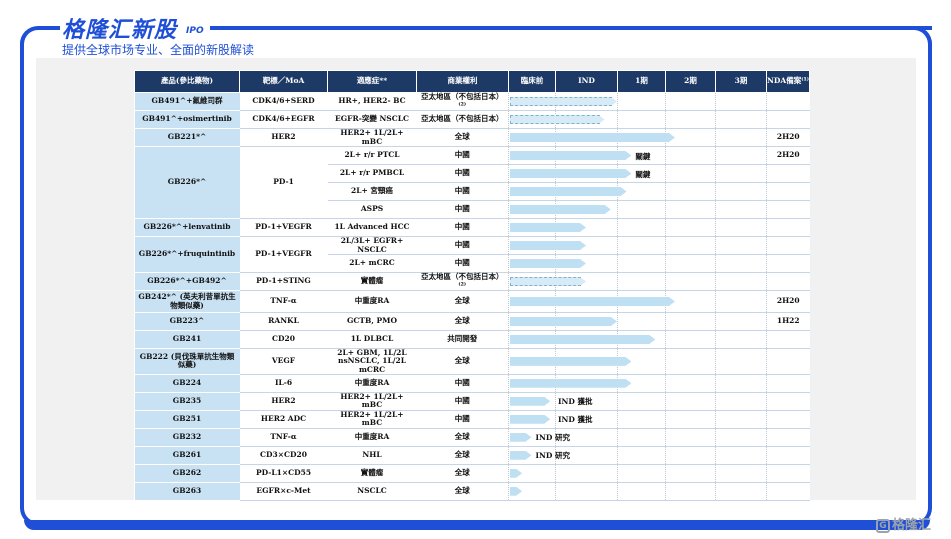 This screenshot has width=951, height=539. I want to click on product-cell: GB235, so click(187, 401).